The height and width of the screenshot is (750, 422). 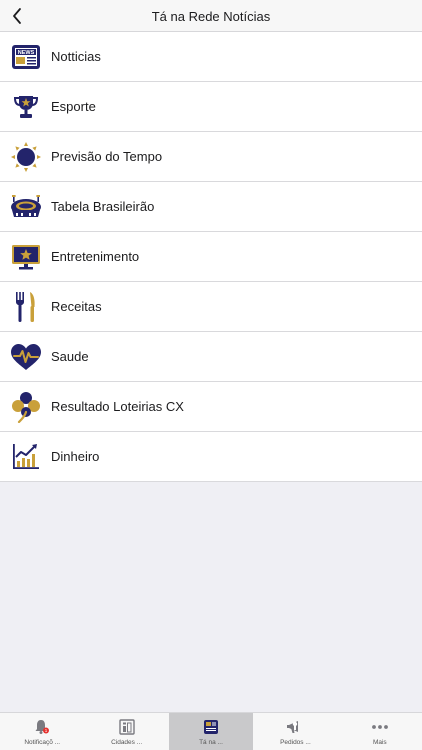 I want to click on menu-item-saude: Saude, so click(x=211, y=357).